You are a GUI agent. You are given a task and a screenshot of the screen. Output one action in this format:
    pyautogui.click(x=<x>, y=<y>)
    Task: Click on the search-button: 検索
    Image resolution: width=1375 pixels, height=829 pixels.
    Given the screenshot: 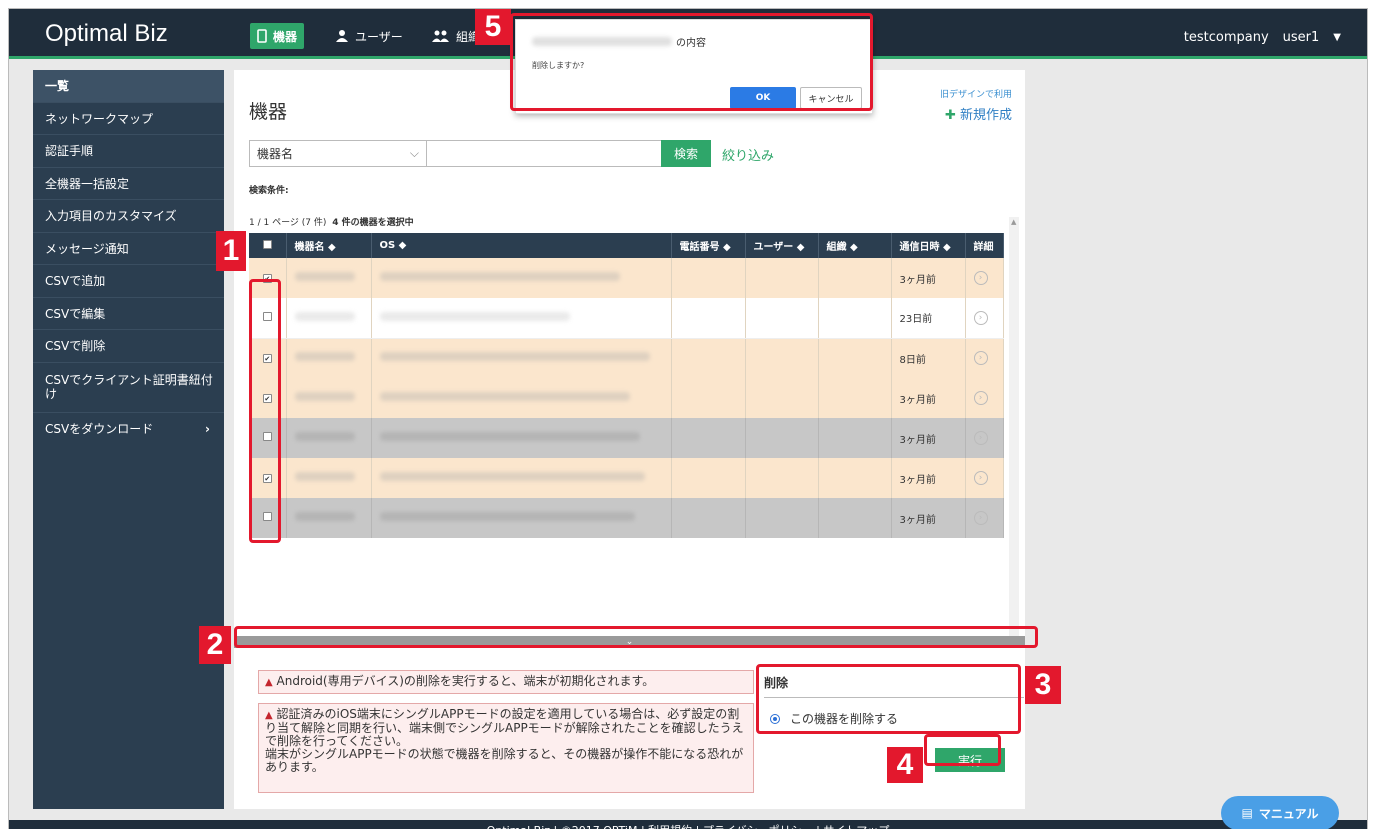 What is the action you would take?
    pyautogui.click(x=686, y=153)
    